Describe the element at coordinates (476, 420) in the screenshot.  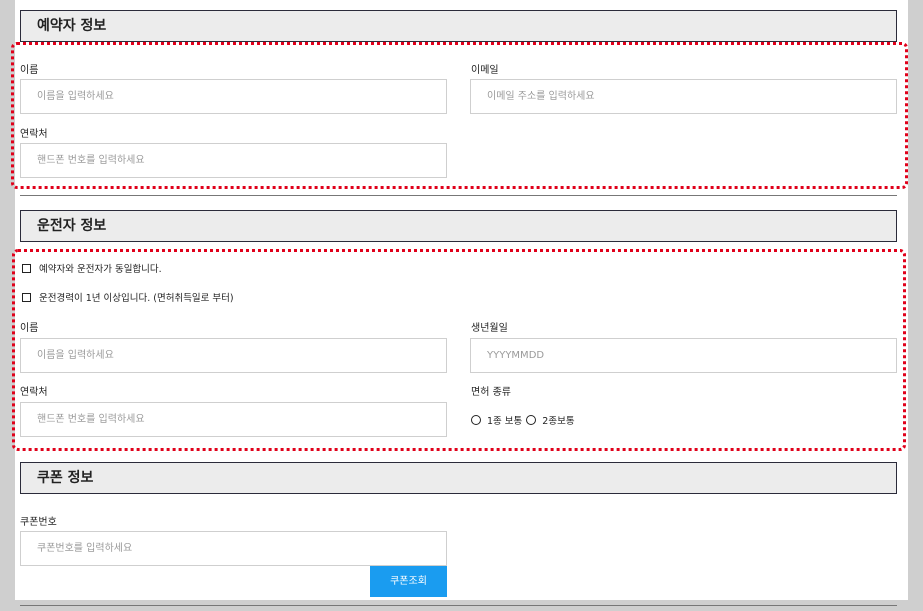
I see `license-type-1-radio` at that location.